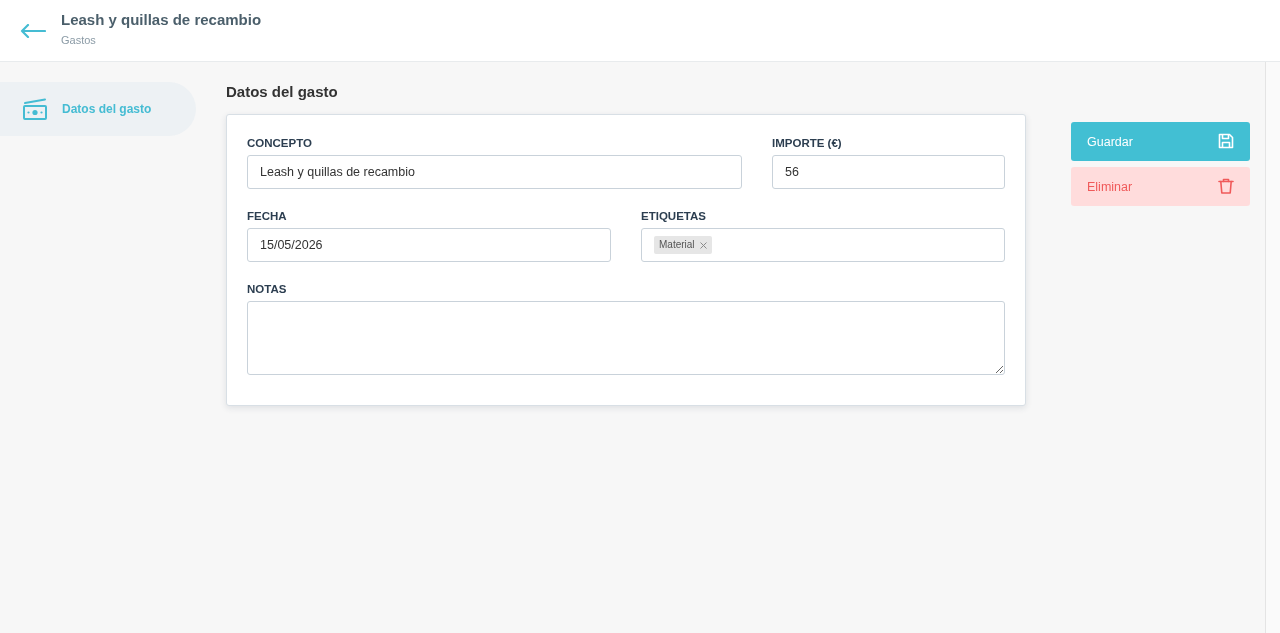  I want to click on banknote-icon, so click(35, 109).